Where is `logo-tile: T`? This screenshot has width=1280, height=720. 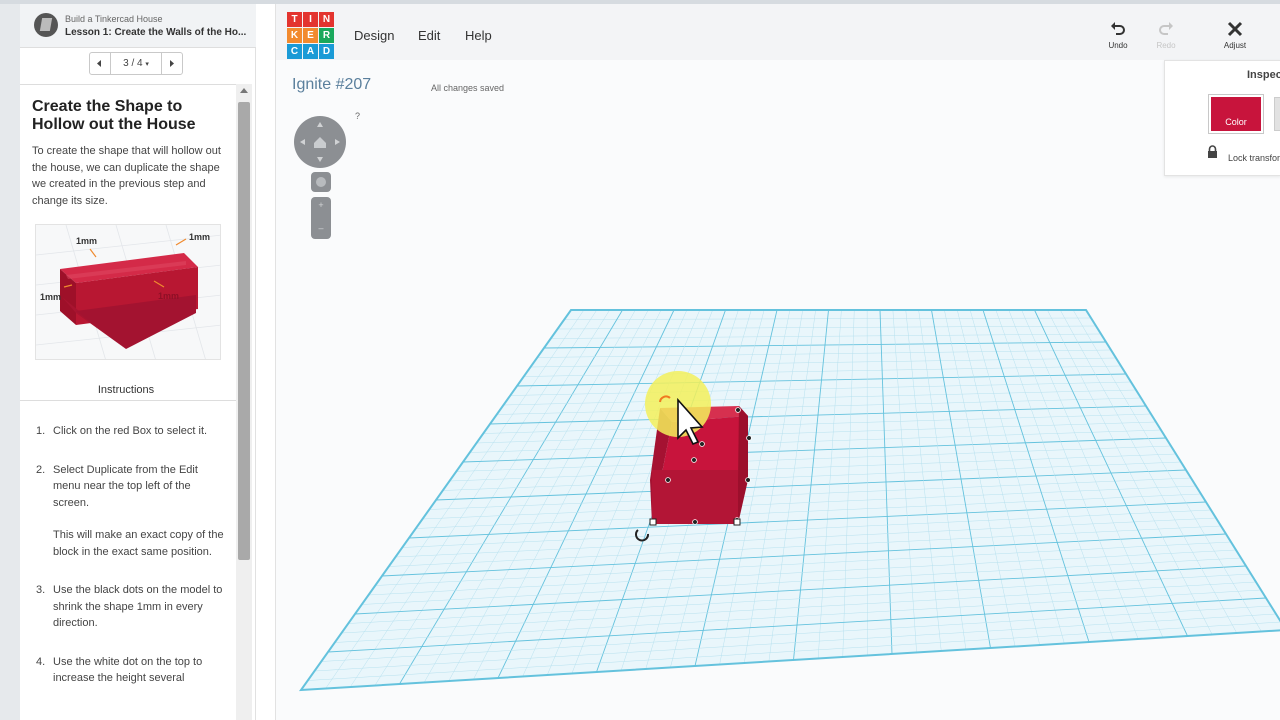
logo-tile: T is located at coordinates (294, 19).